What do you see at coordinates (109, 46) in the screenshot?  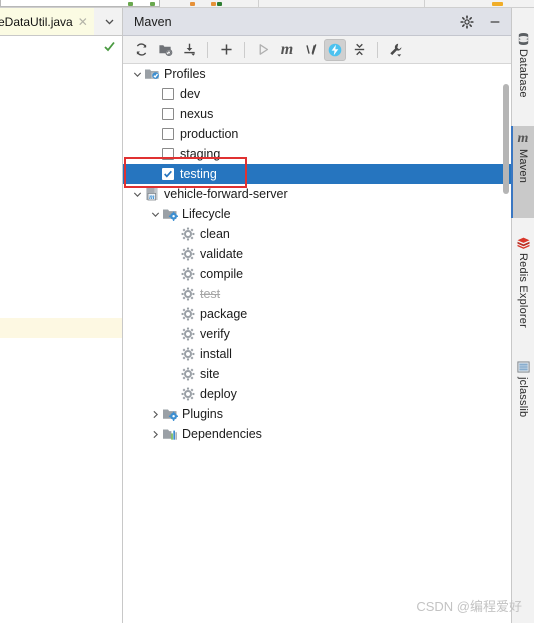 I see `check-mark-icon` at bounding box center [109, 46].